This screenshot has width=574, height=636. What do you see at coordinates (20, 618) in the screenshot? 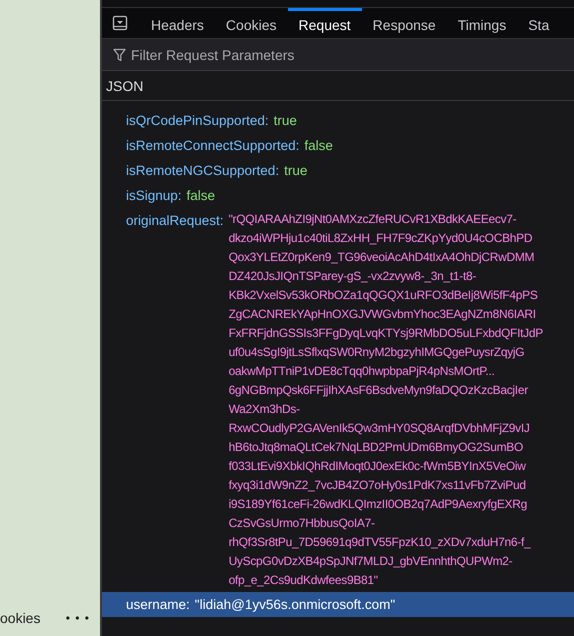
I see `side-tab-label: ookies` at bounding box center [20, 618].